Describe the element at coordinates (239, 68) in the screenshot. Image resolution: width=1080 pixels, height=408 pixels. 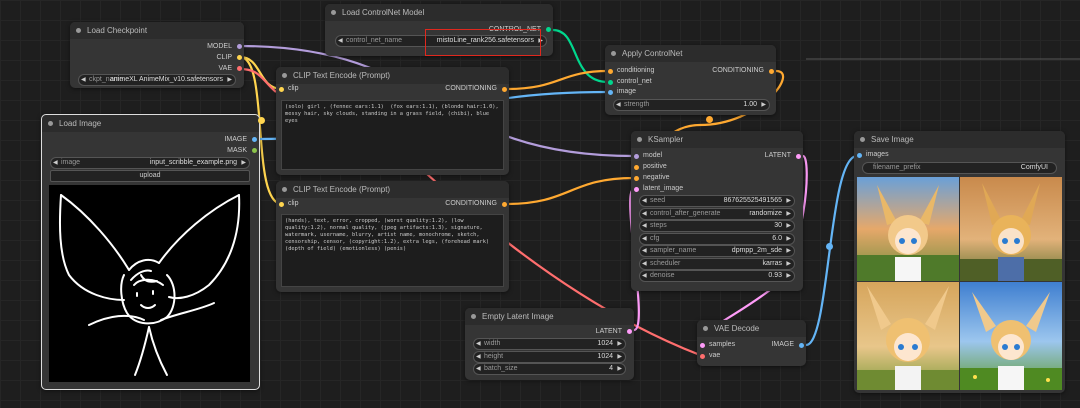
I see `output-vae-slot` at that location.